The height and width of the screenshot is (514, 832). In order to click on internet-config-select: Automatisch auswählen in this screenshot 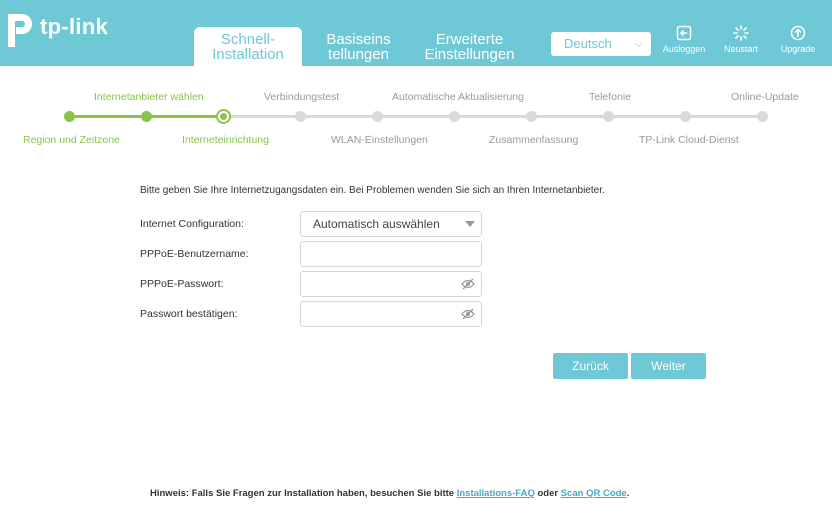, I will do `click(391, 224)`.